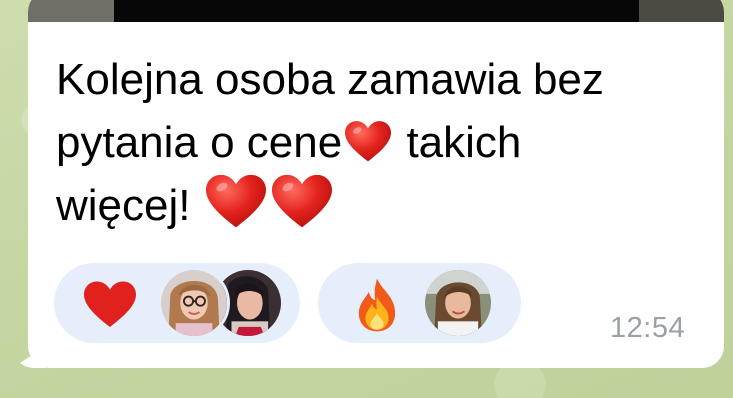  I want to click on message-line-1: Kolejna osoba zamawia bez, so click(330, 79).